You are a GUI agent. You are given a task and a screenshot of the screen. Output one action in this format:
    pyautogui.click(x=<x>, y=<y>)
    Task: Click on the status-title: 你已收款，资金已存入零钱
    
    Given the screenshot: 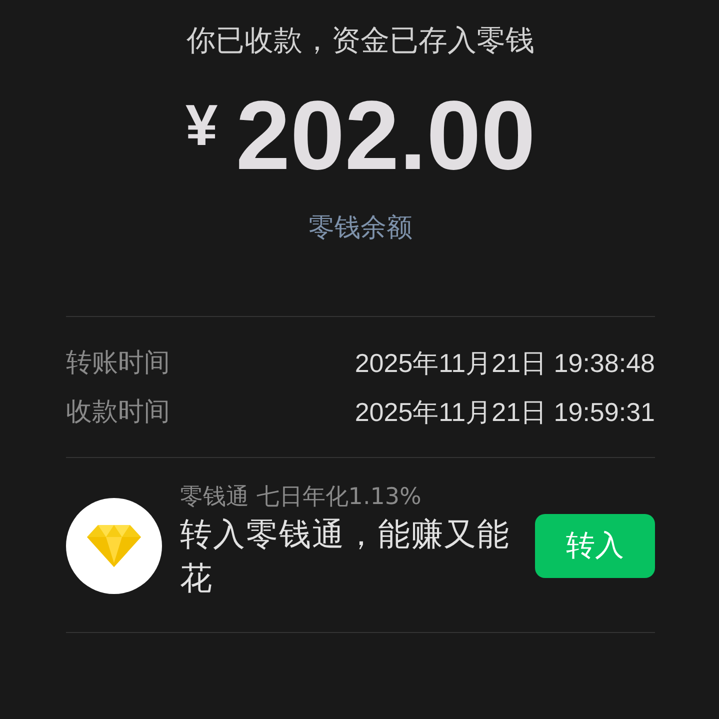 What is the action you would take?
    pyautogui.click(x=361, y=40)
    